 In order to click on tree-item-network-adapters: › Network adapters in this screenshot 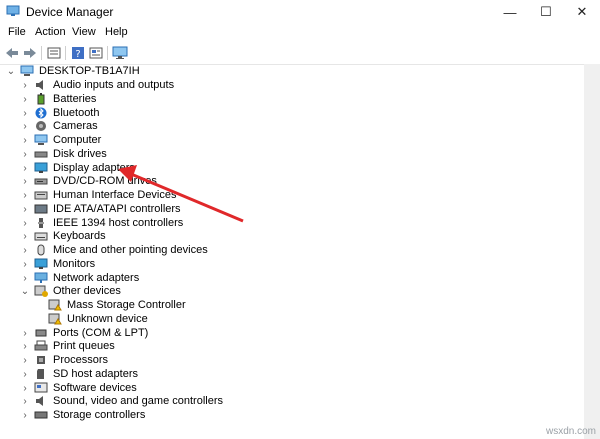, I will do `click(79, 278)`.